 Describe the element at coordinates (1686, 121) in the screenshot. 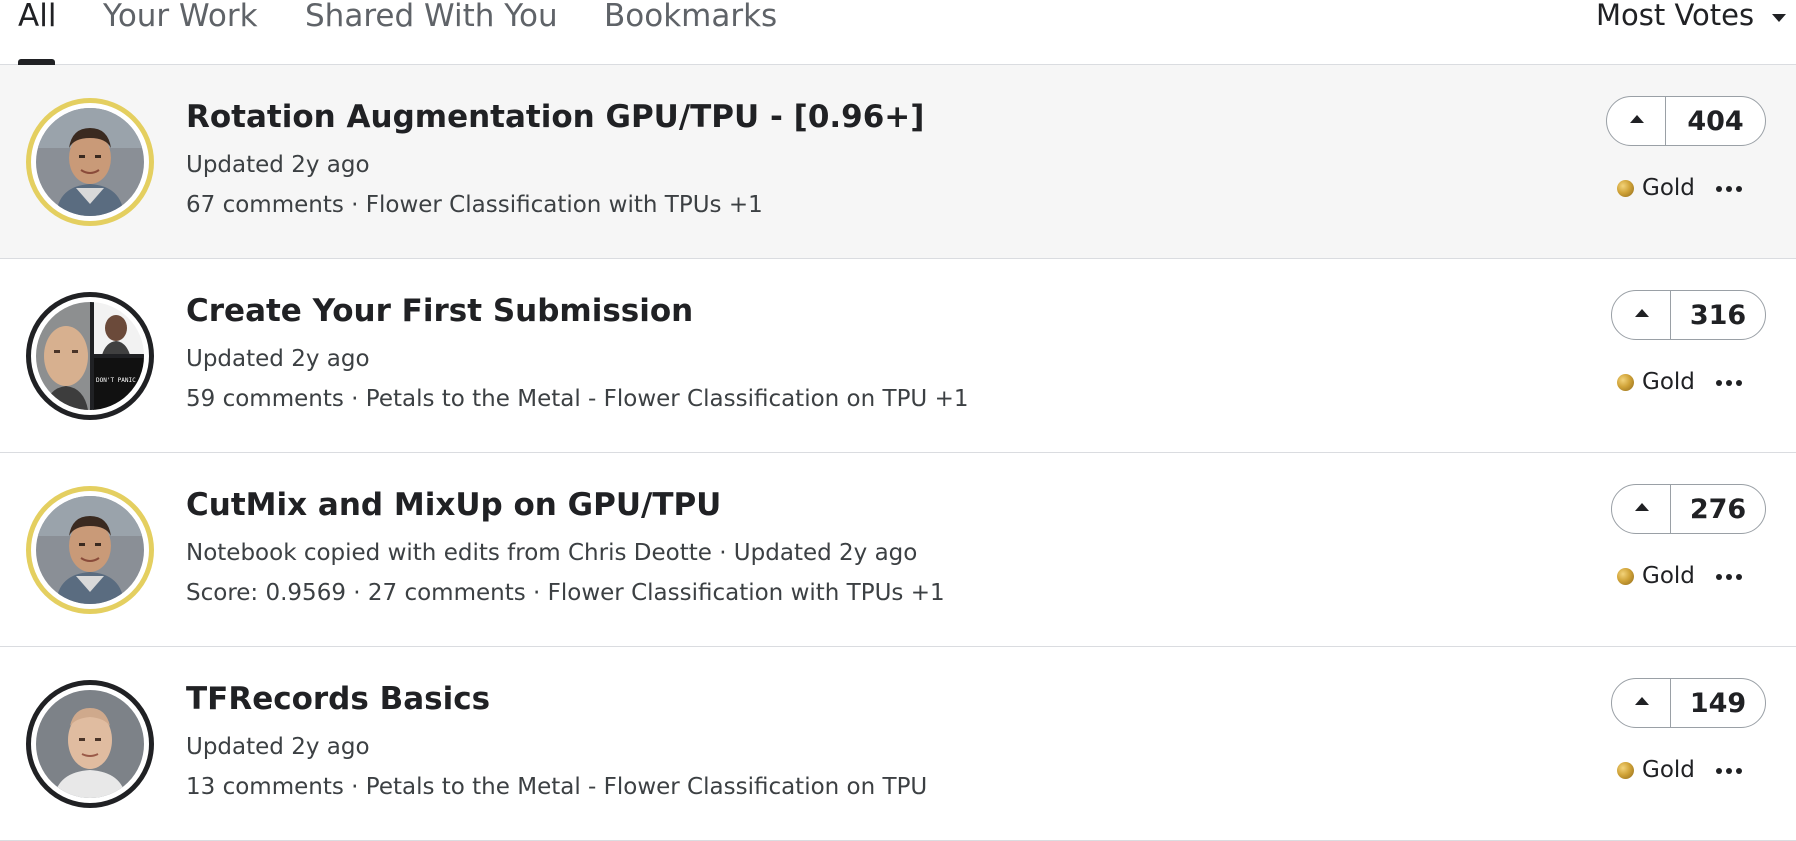

I see `vote-widget: 404` at that location.